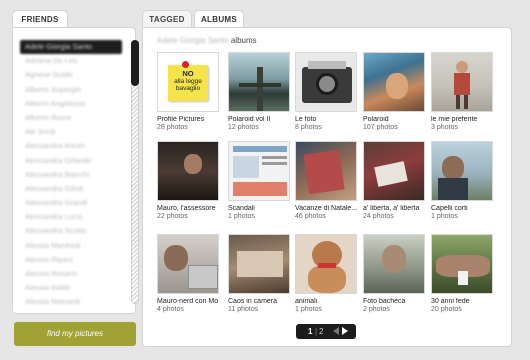  What do you see at coordinates (71, 104) in the screenshot?
I see `friend-item: Alberto Angelosso` at bounding box center [71, 104].